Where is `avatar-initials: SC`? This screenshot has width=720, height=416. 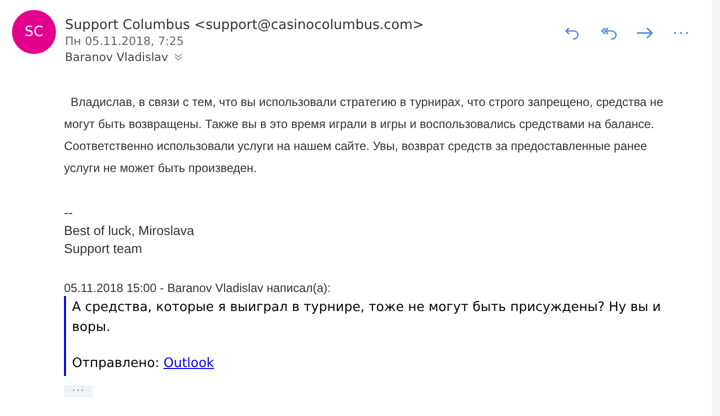
avatar-initials: SC is located at coordinates (34, 32).